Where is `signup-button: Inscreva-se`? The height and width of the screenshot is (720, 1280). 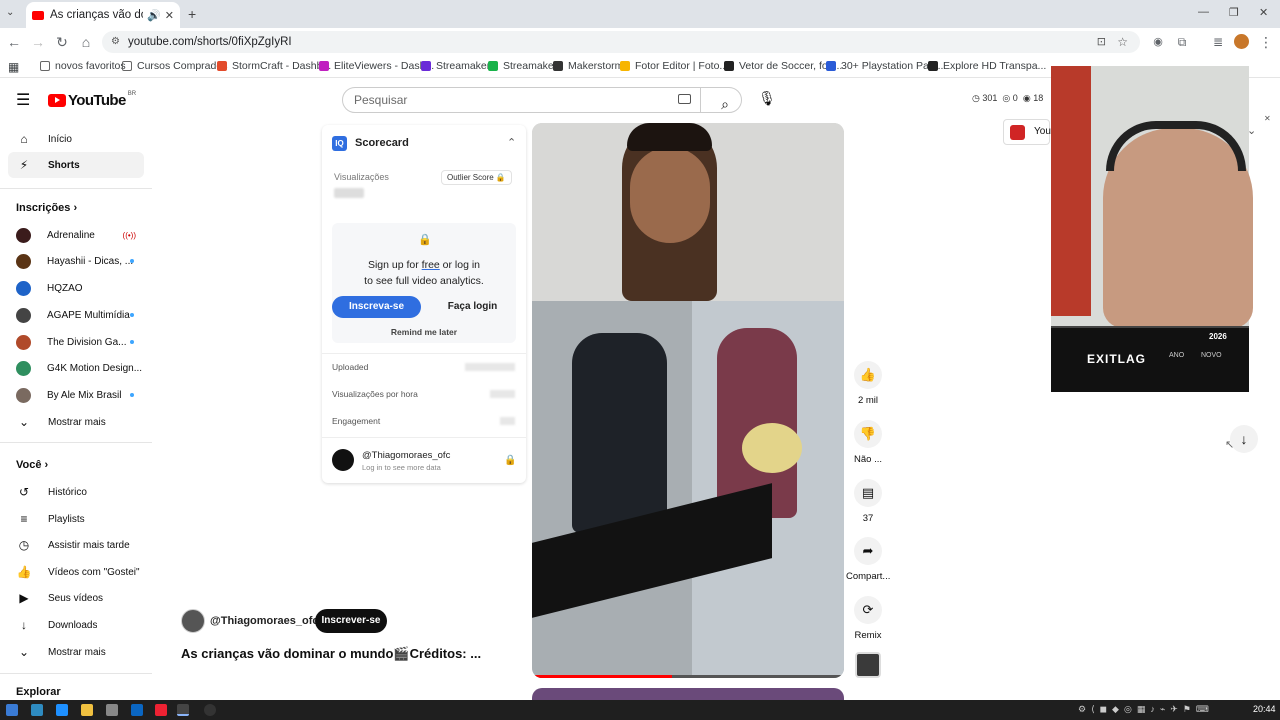
signup-button: Inscreva-se is located at coordinates (376, 307).